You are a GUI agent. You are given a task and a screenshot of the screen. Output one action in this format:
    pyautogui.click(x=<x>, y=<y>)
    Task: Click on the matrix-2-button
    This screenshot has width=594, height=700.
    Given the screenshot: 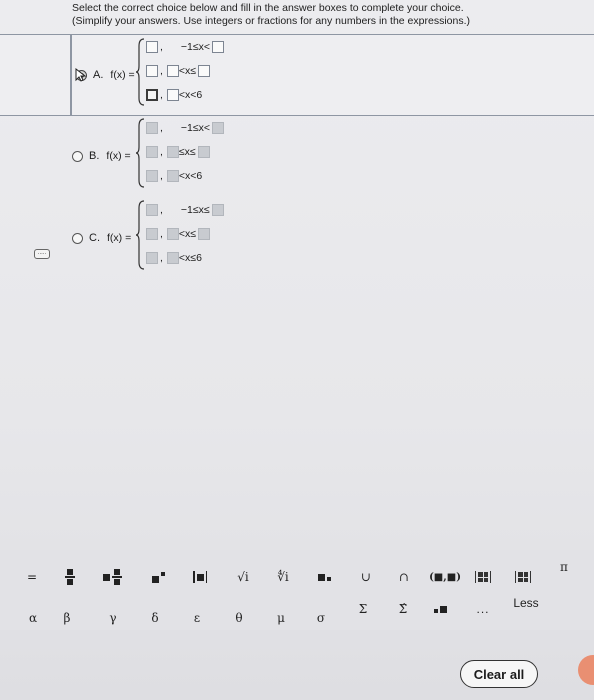 What is the action you would take?
    pyautogui.click(x=523, y=577)
    